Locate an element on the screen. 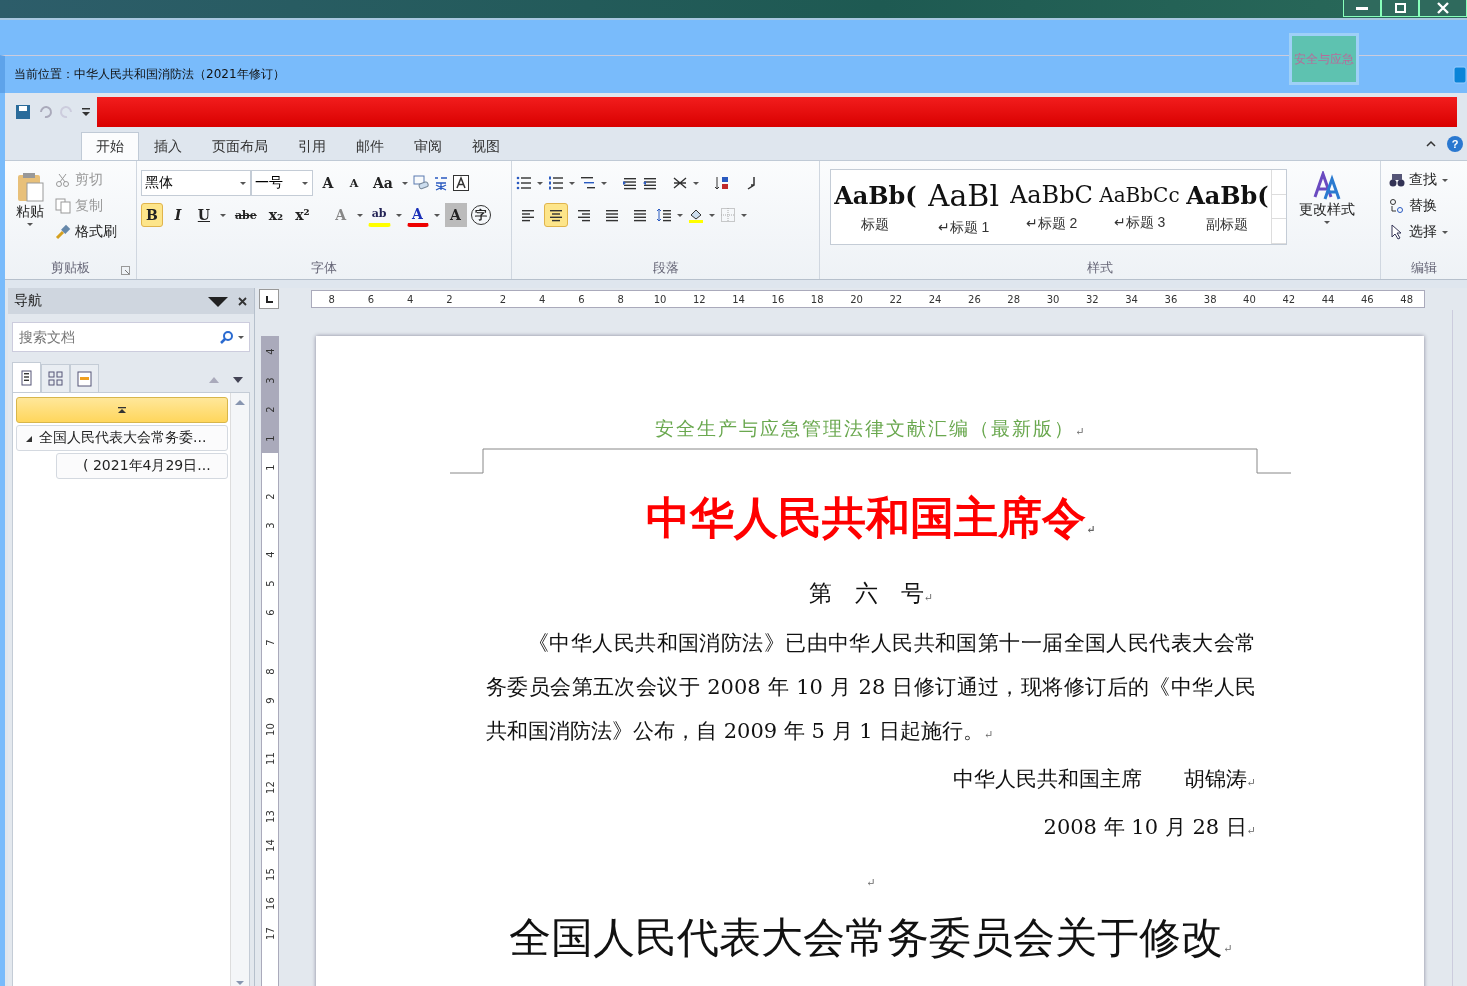 This screenshot has height=986, width=1467. change-styles-button: 更改样式 is located at coordinates (1327, 212).